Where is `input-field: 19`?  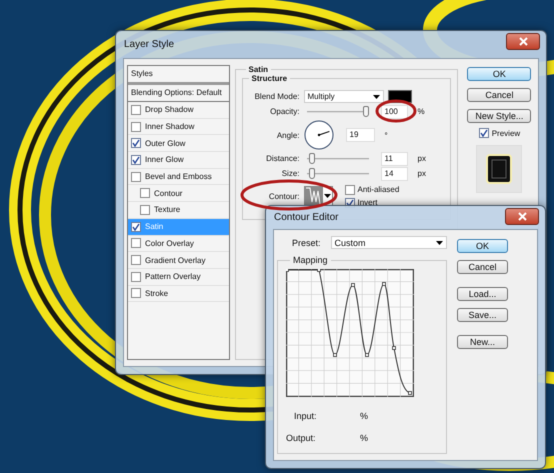
input-field: 19 is located at coordinates (360, 135).